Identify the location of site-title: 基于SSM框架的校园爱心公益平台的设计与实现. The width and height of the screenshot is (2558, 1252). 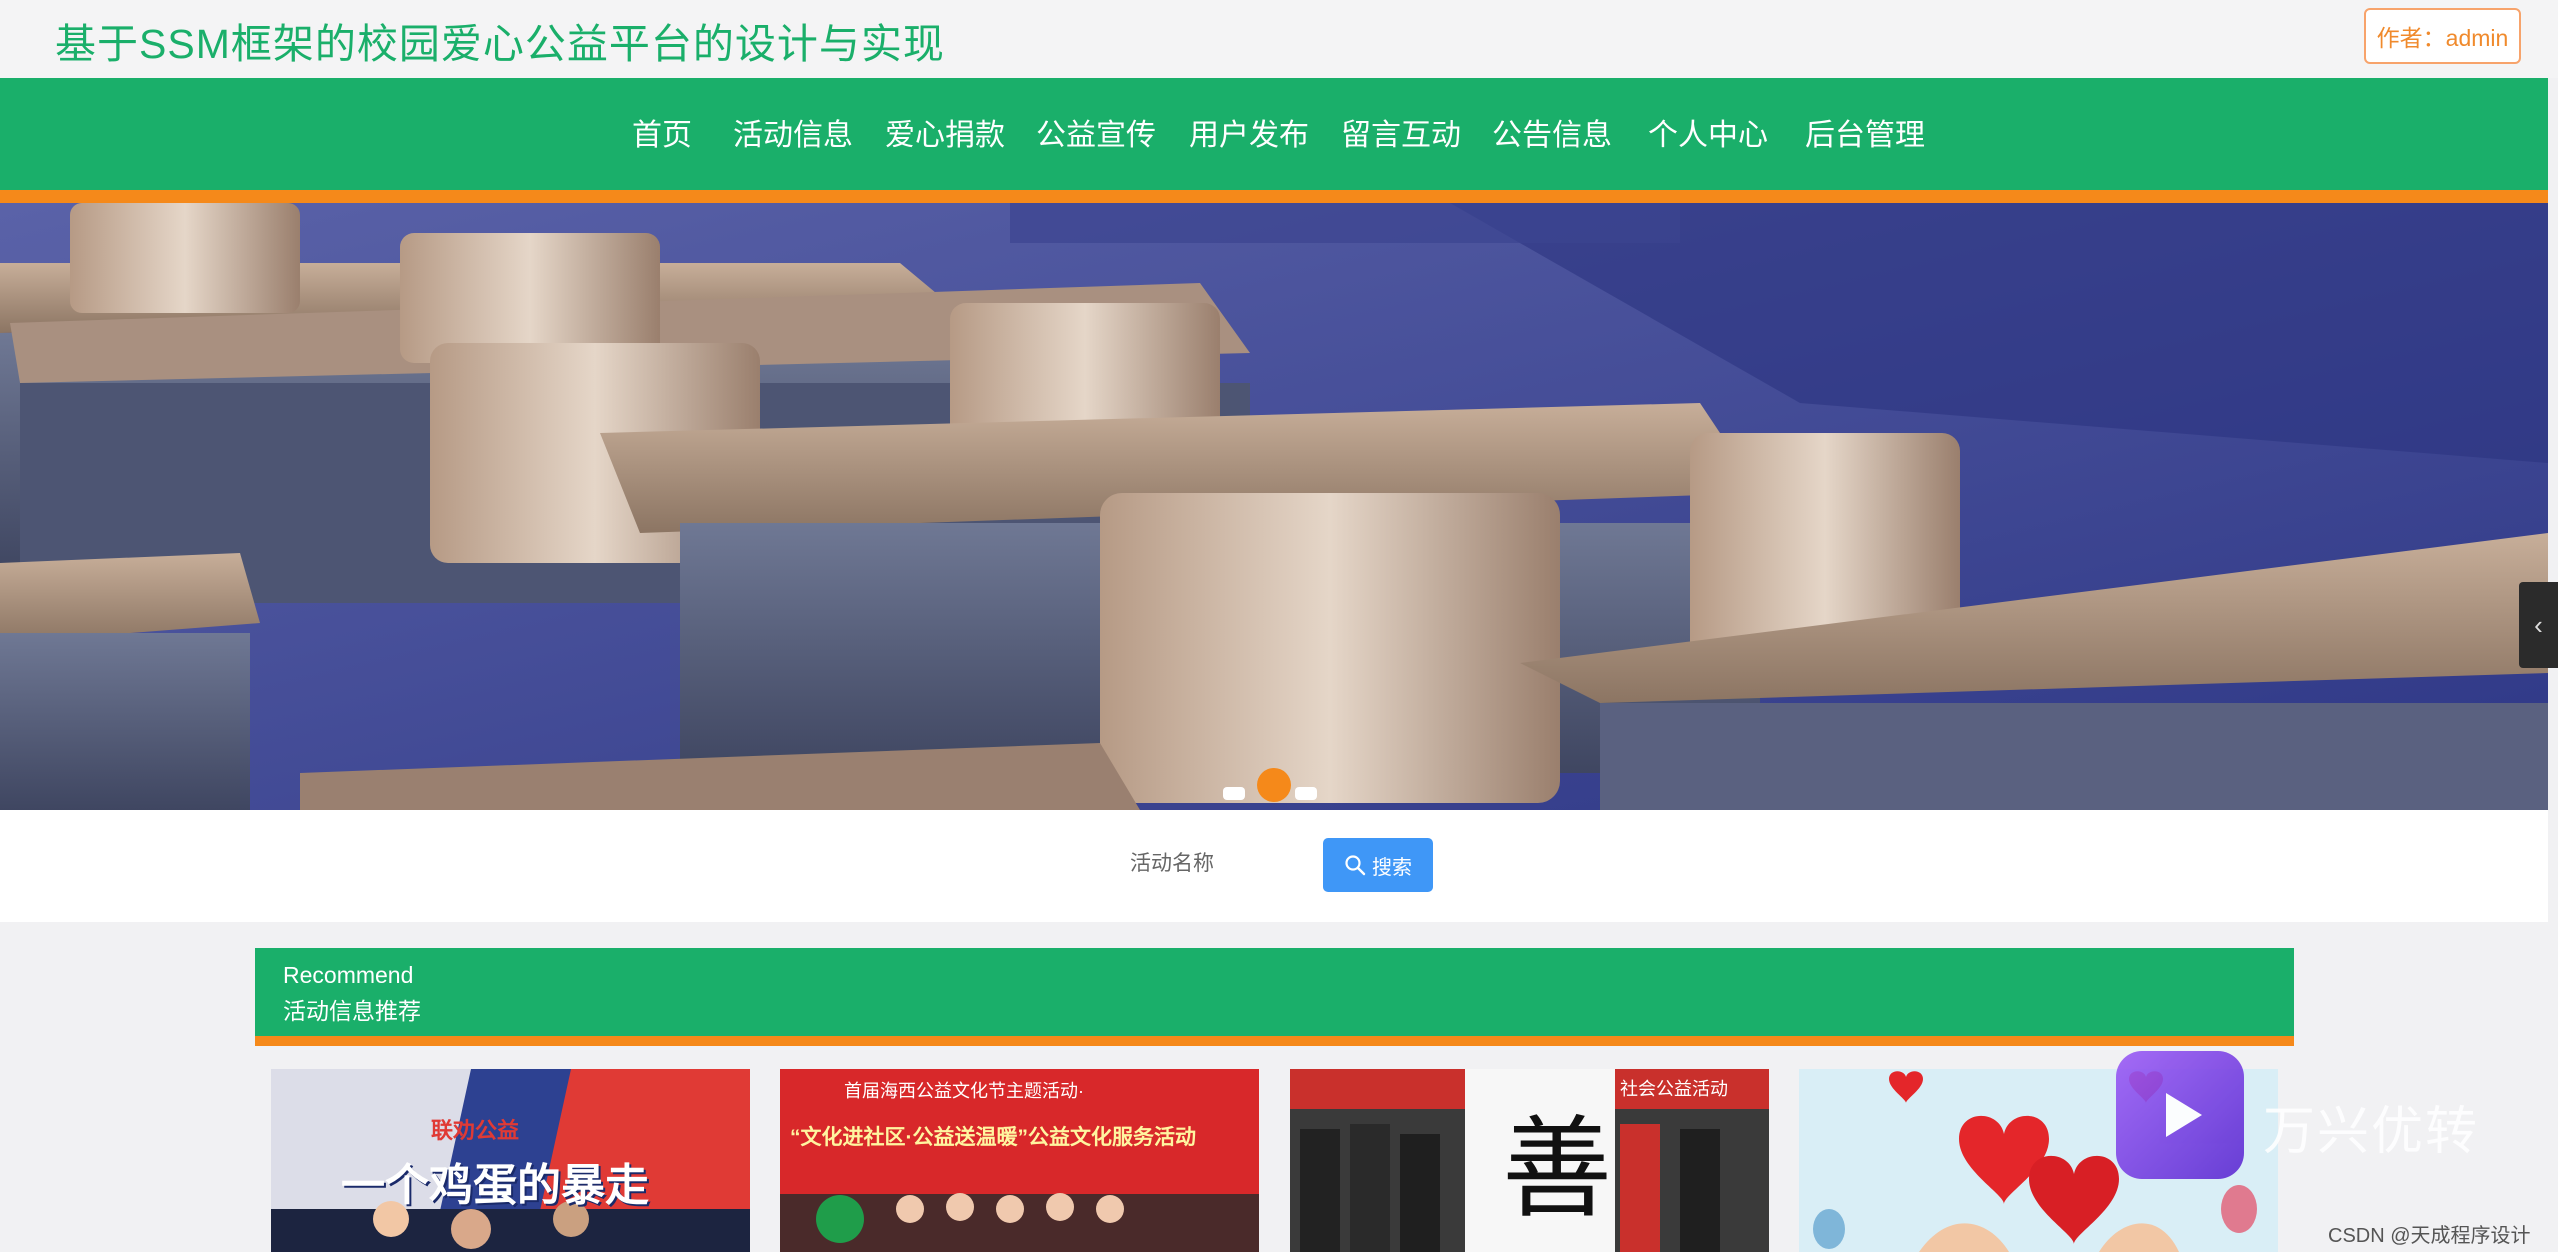
(500, 44).